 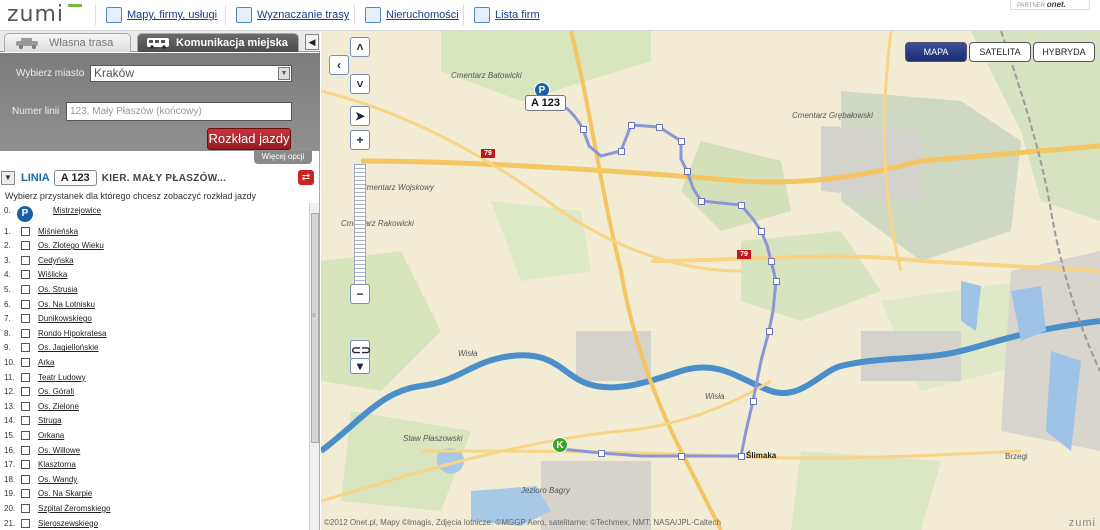 I want to click on stop-list-item: 15. Orkana, so click(x=150, y=435).